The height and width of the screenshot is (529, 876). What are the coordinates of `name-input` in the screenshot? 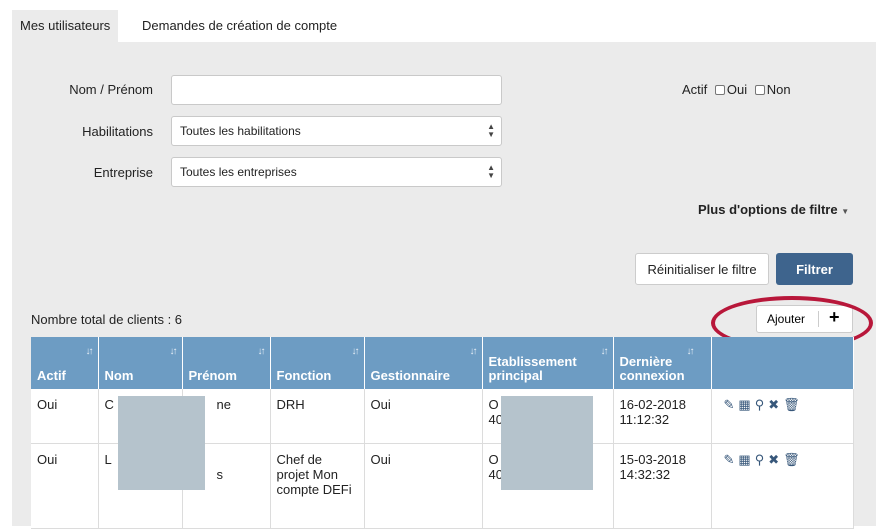 It's located at (336, 90).